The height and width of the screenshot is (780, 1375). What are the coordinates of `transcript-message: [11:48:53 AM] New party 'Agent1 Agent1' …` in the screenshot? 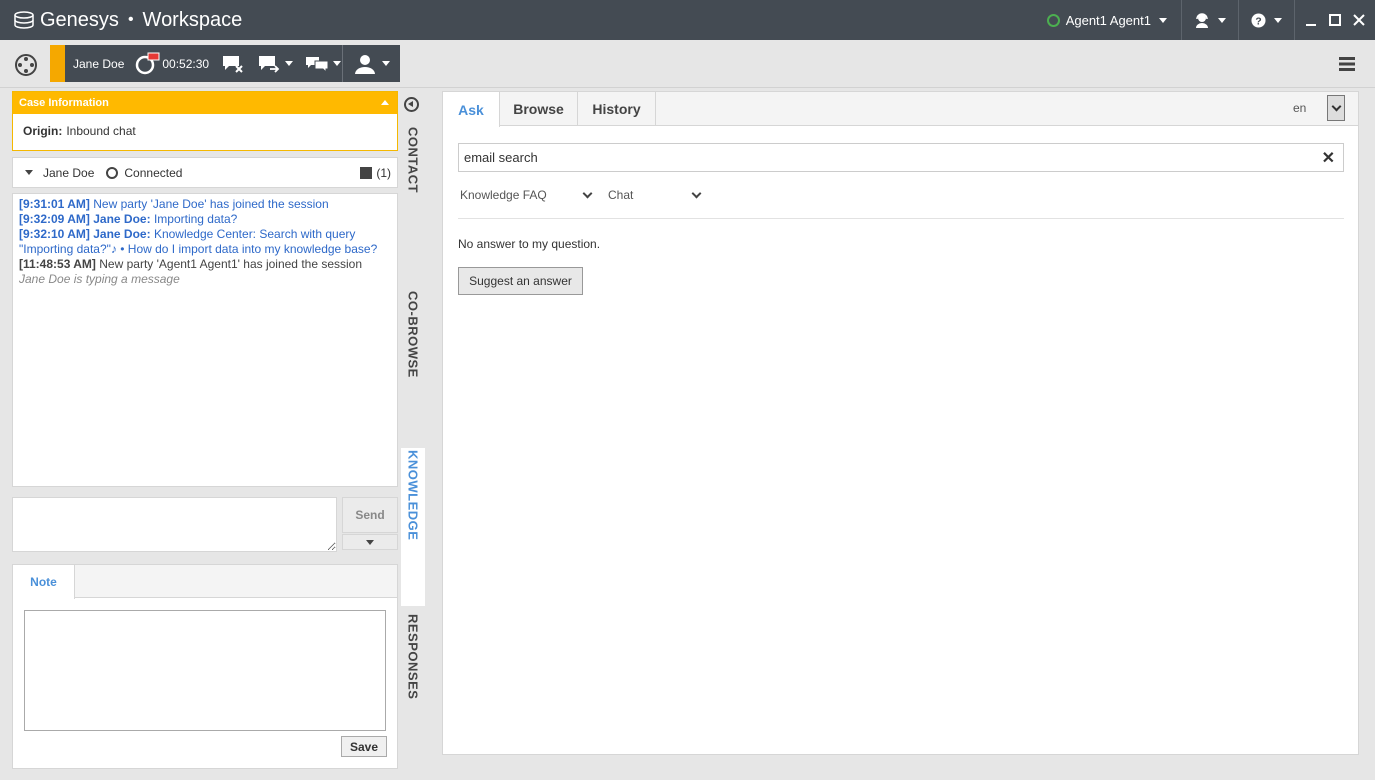 It's located at (205, 264).